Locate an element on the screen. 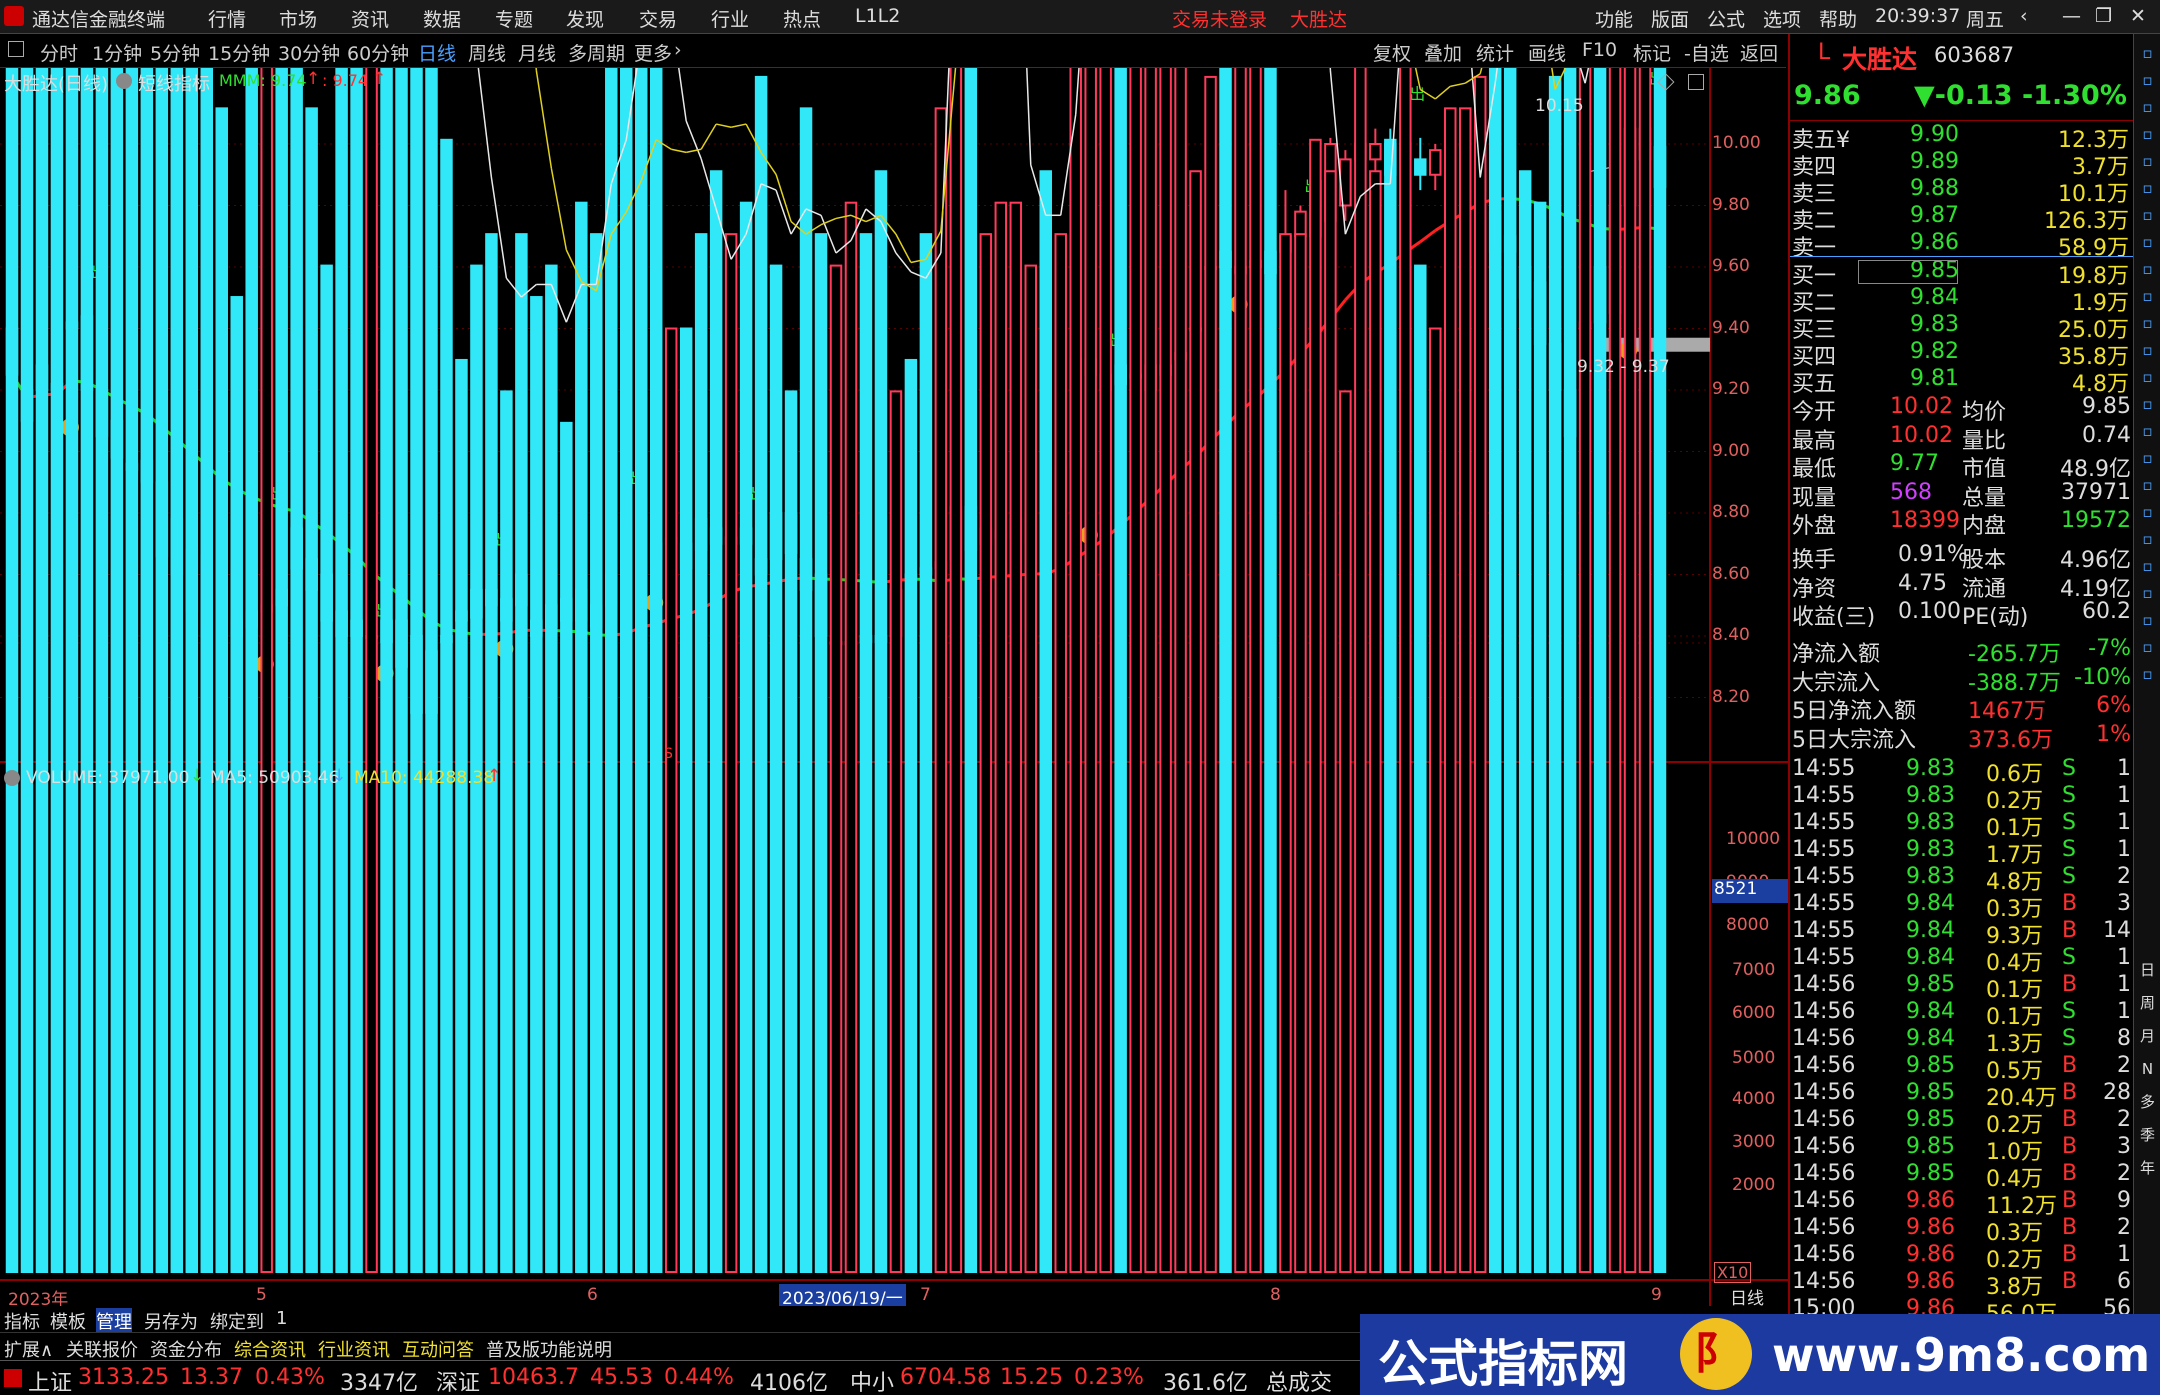 The height and width of the screenshot is (1395, 2160). stat-row: 现量 568 总量 37971 is located at coordinates (1962, 495).